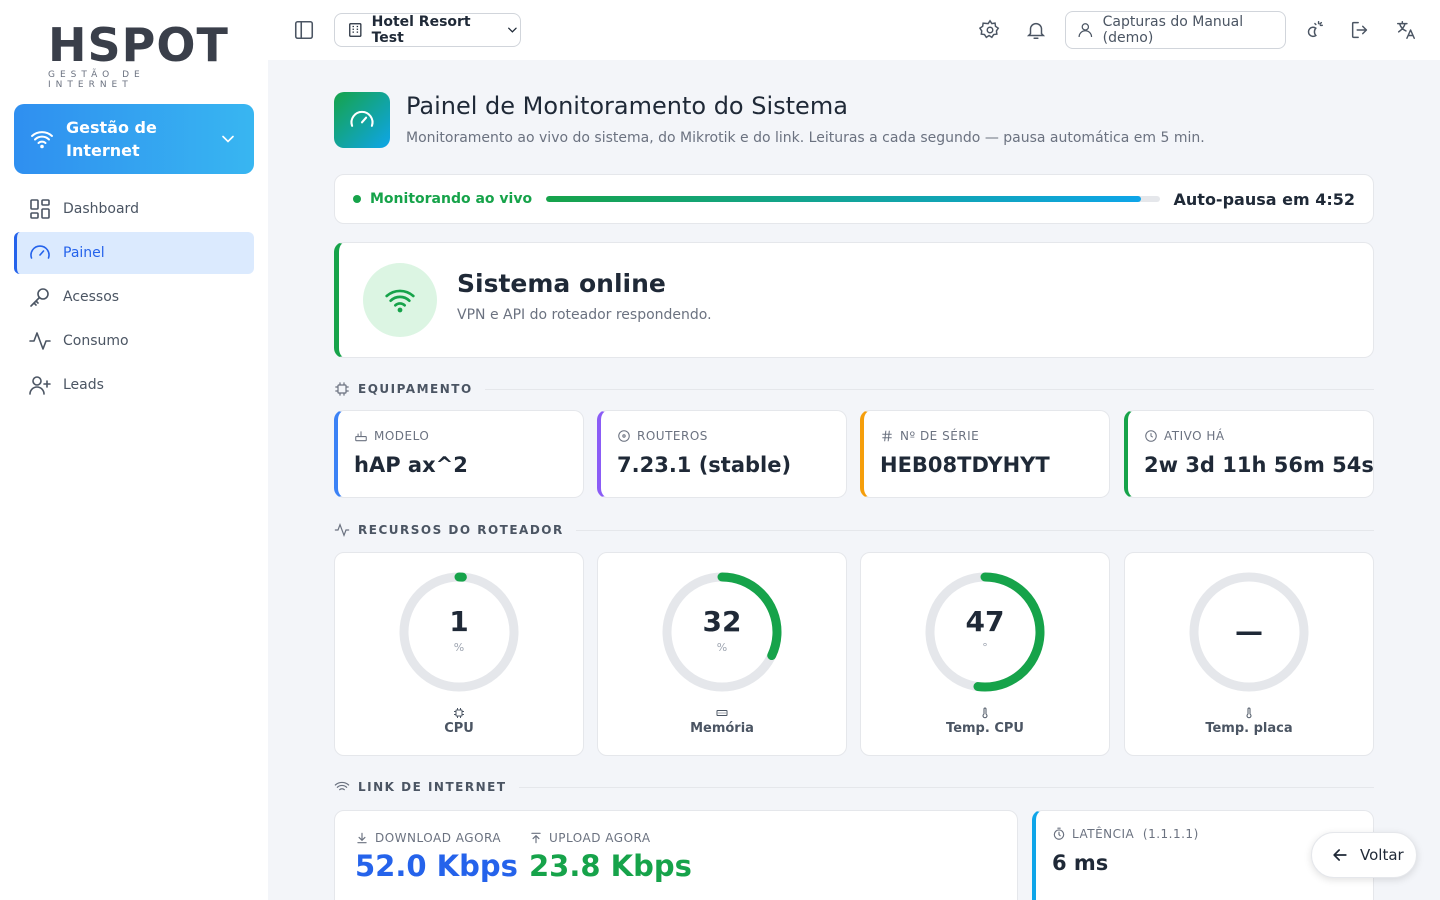  I want to click on download-icon, so click(362, 838).